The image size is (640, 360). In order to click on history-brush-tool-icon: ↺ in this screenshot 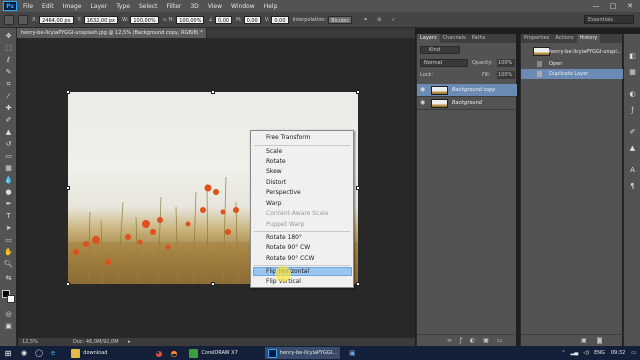, I will do `click(8, 144)`.